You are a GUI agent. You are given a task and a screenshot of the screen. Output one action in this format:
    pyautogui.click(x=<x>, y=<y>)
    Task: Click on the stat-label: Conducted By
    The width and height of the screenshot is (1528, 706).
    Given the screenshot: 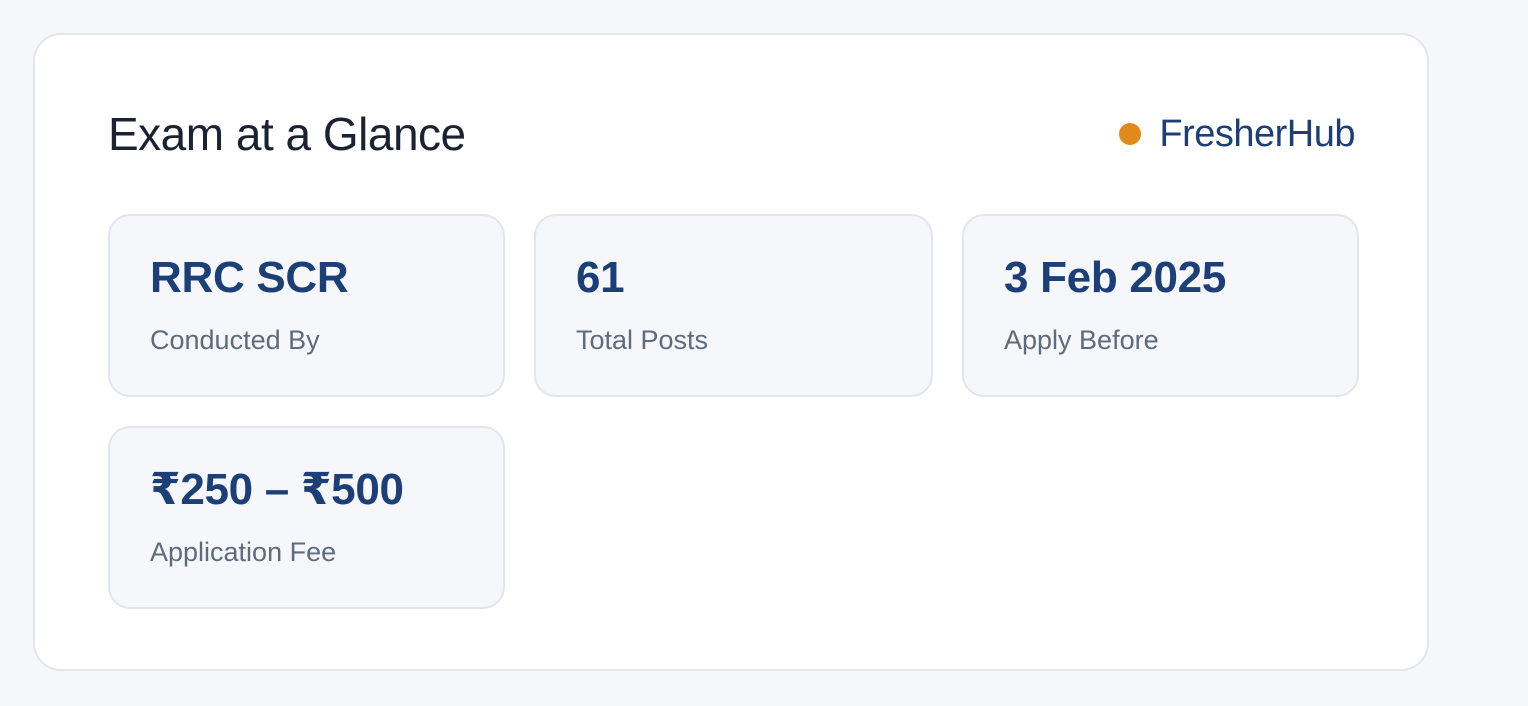 What is the action you would take?
    pyautogui.click(x=235, y=340)
    